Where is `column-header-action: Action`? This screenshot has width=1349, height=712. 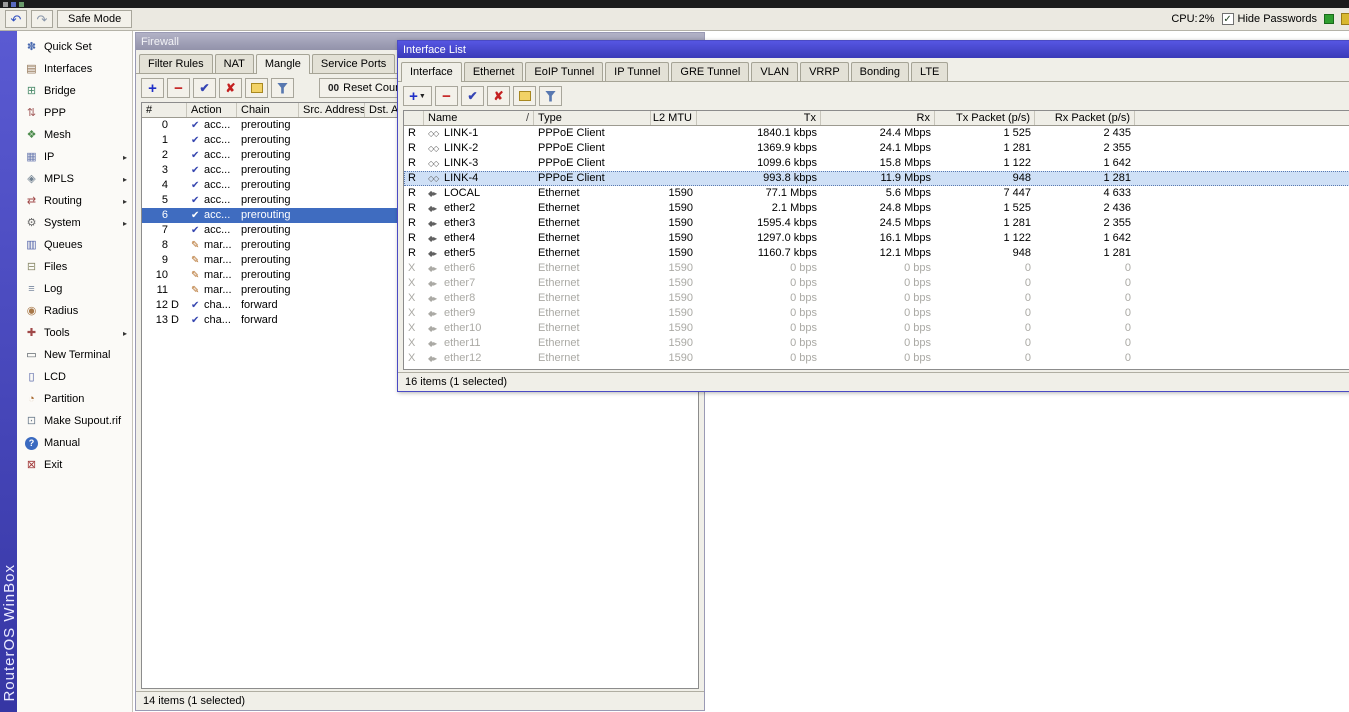 column-header-action: Action is located at coordinates (212, 110).